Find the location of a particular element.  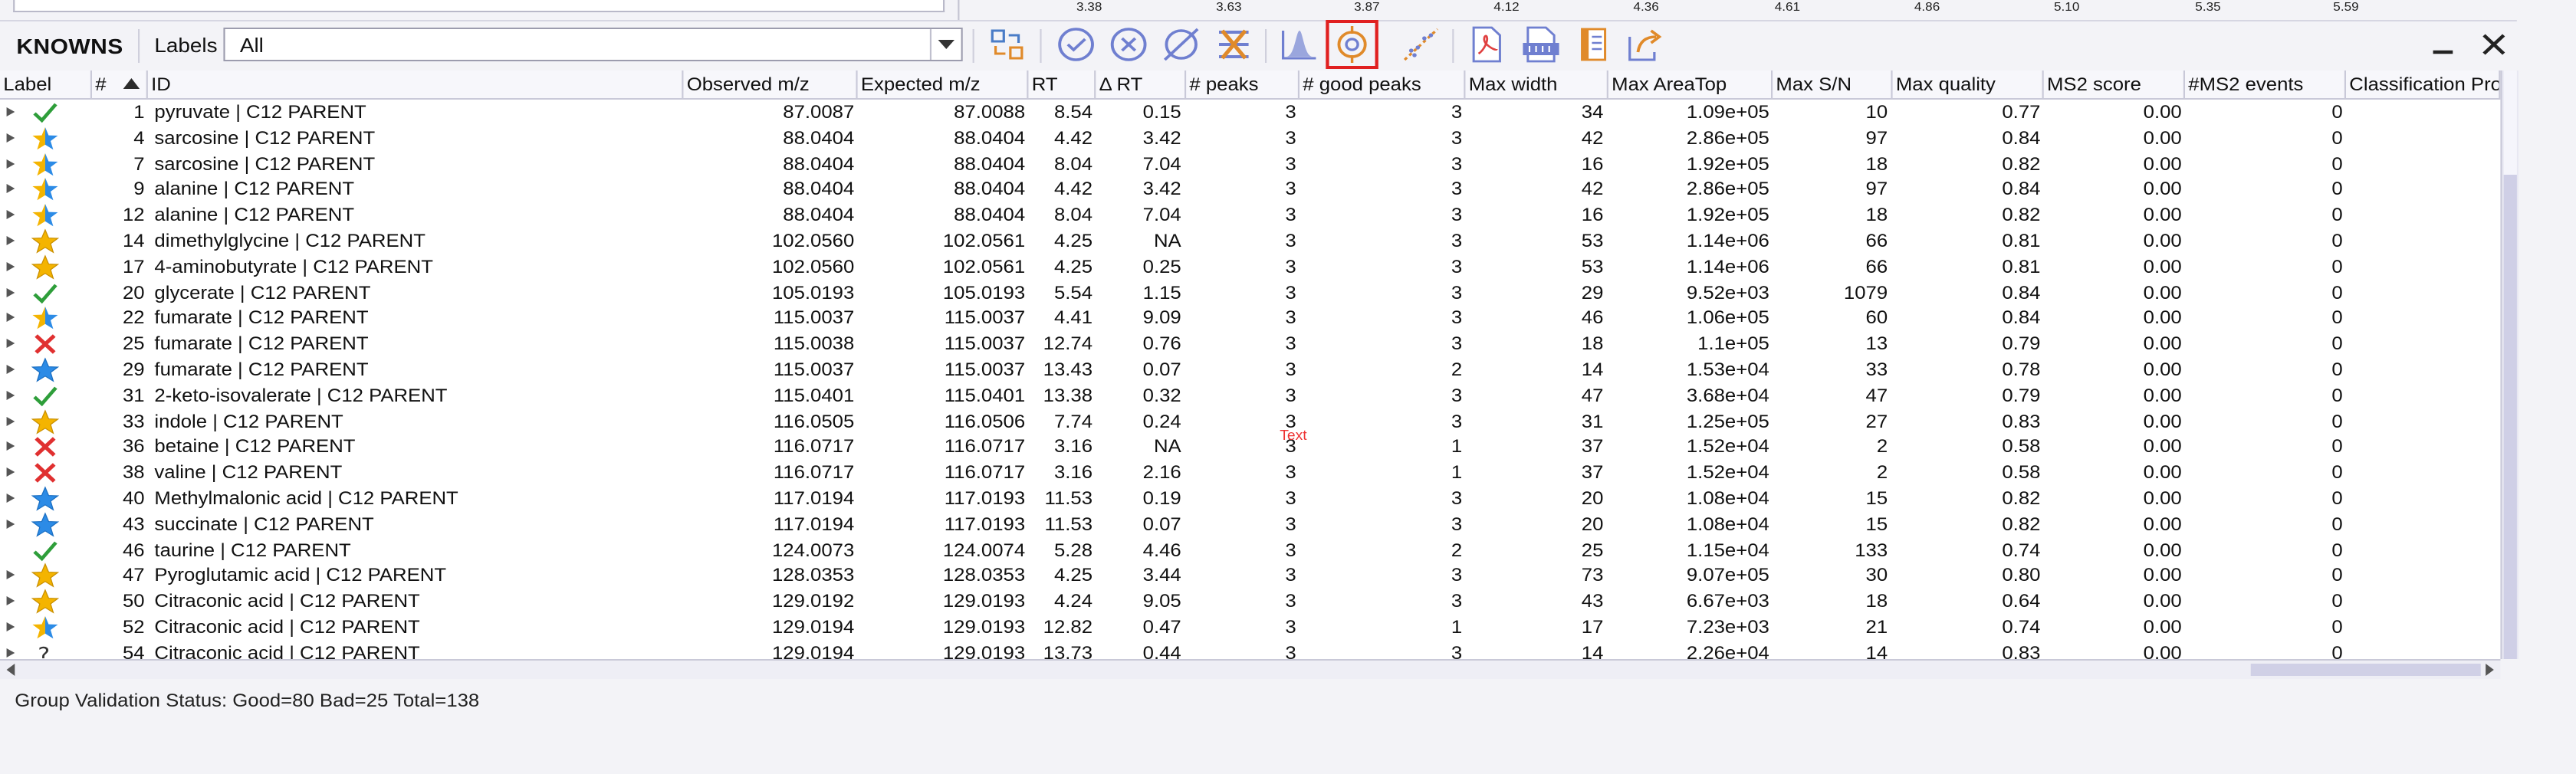

swap-groups-icon is located at coordinates (1008, 44).